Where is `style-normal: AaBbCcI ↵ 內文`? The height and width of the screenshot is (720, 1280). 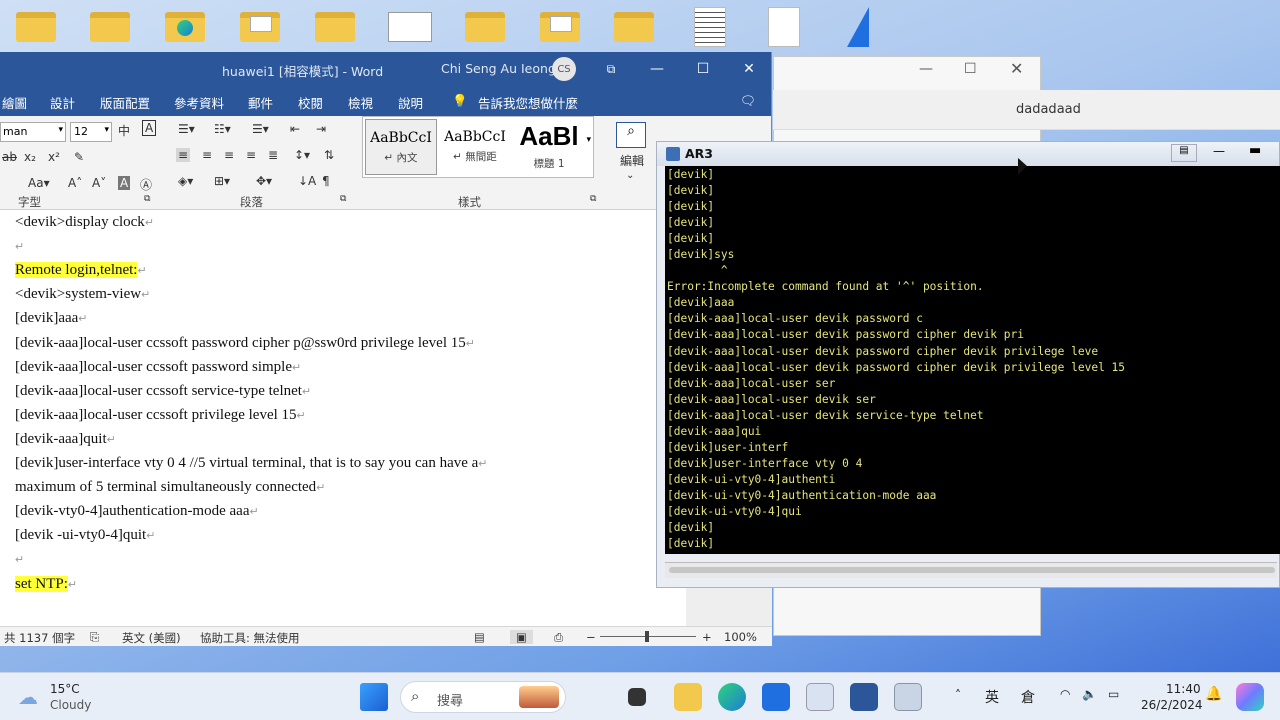 style-normal: AaBbCcI ↵ 內文 is located at coordinates (401, 147).